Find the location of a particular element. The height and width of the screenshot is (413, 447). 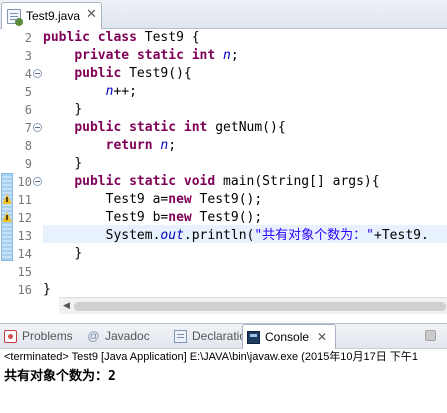

code-text: public static int getNum(){ is located at coordinates (180, 127).